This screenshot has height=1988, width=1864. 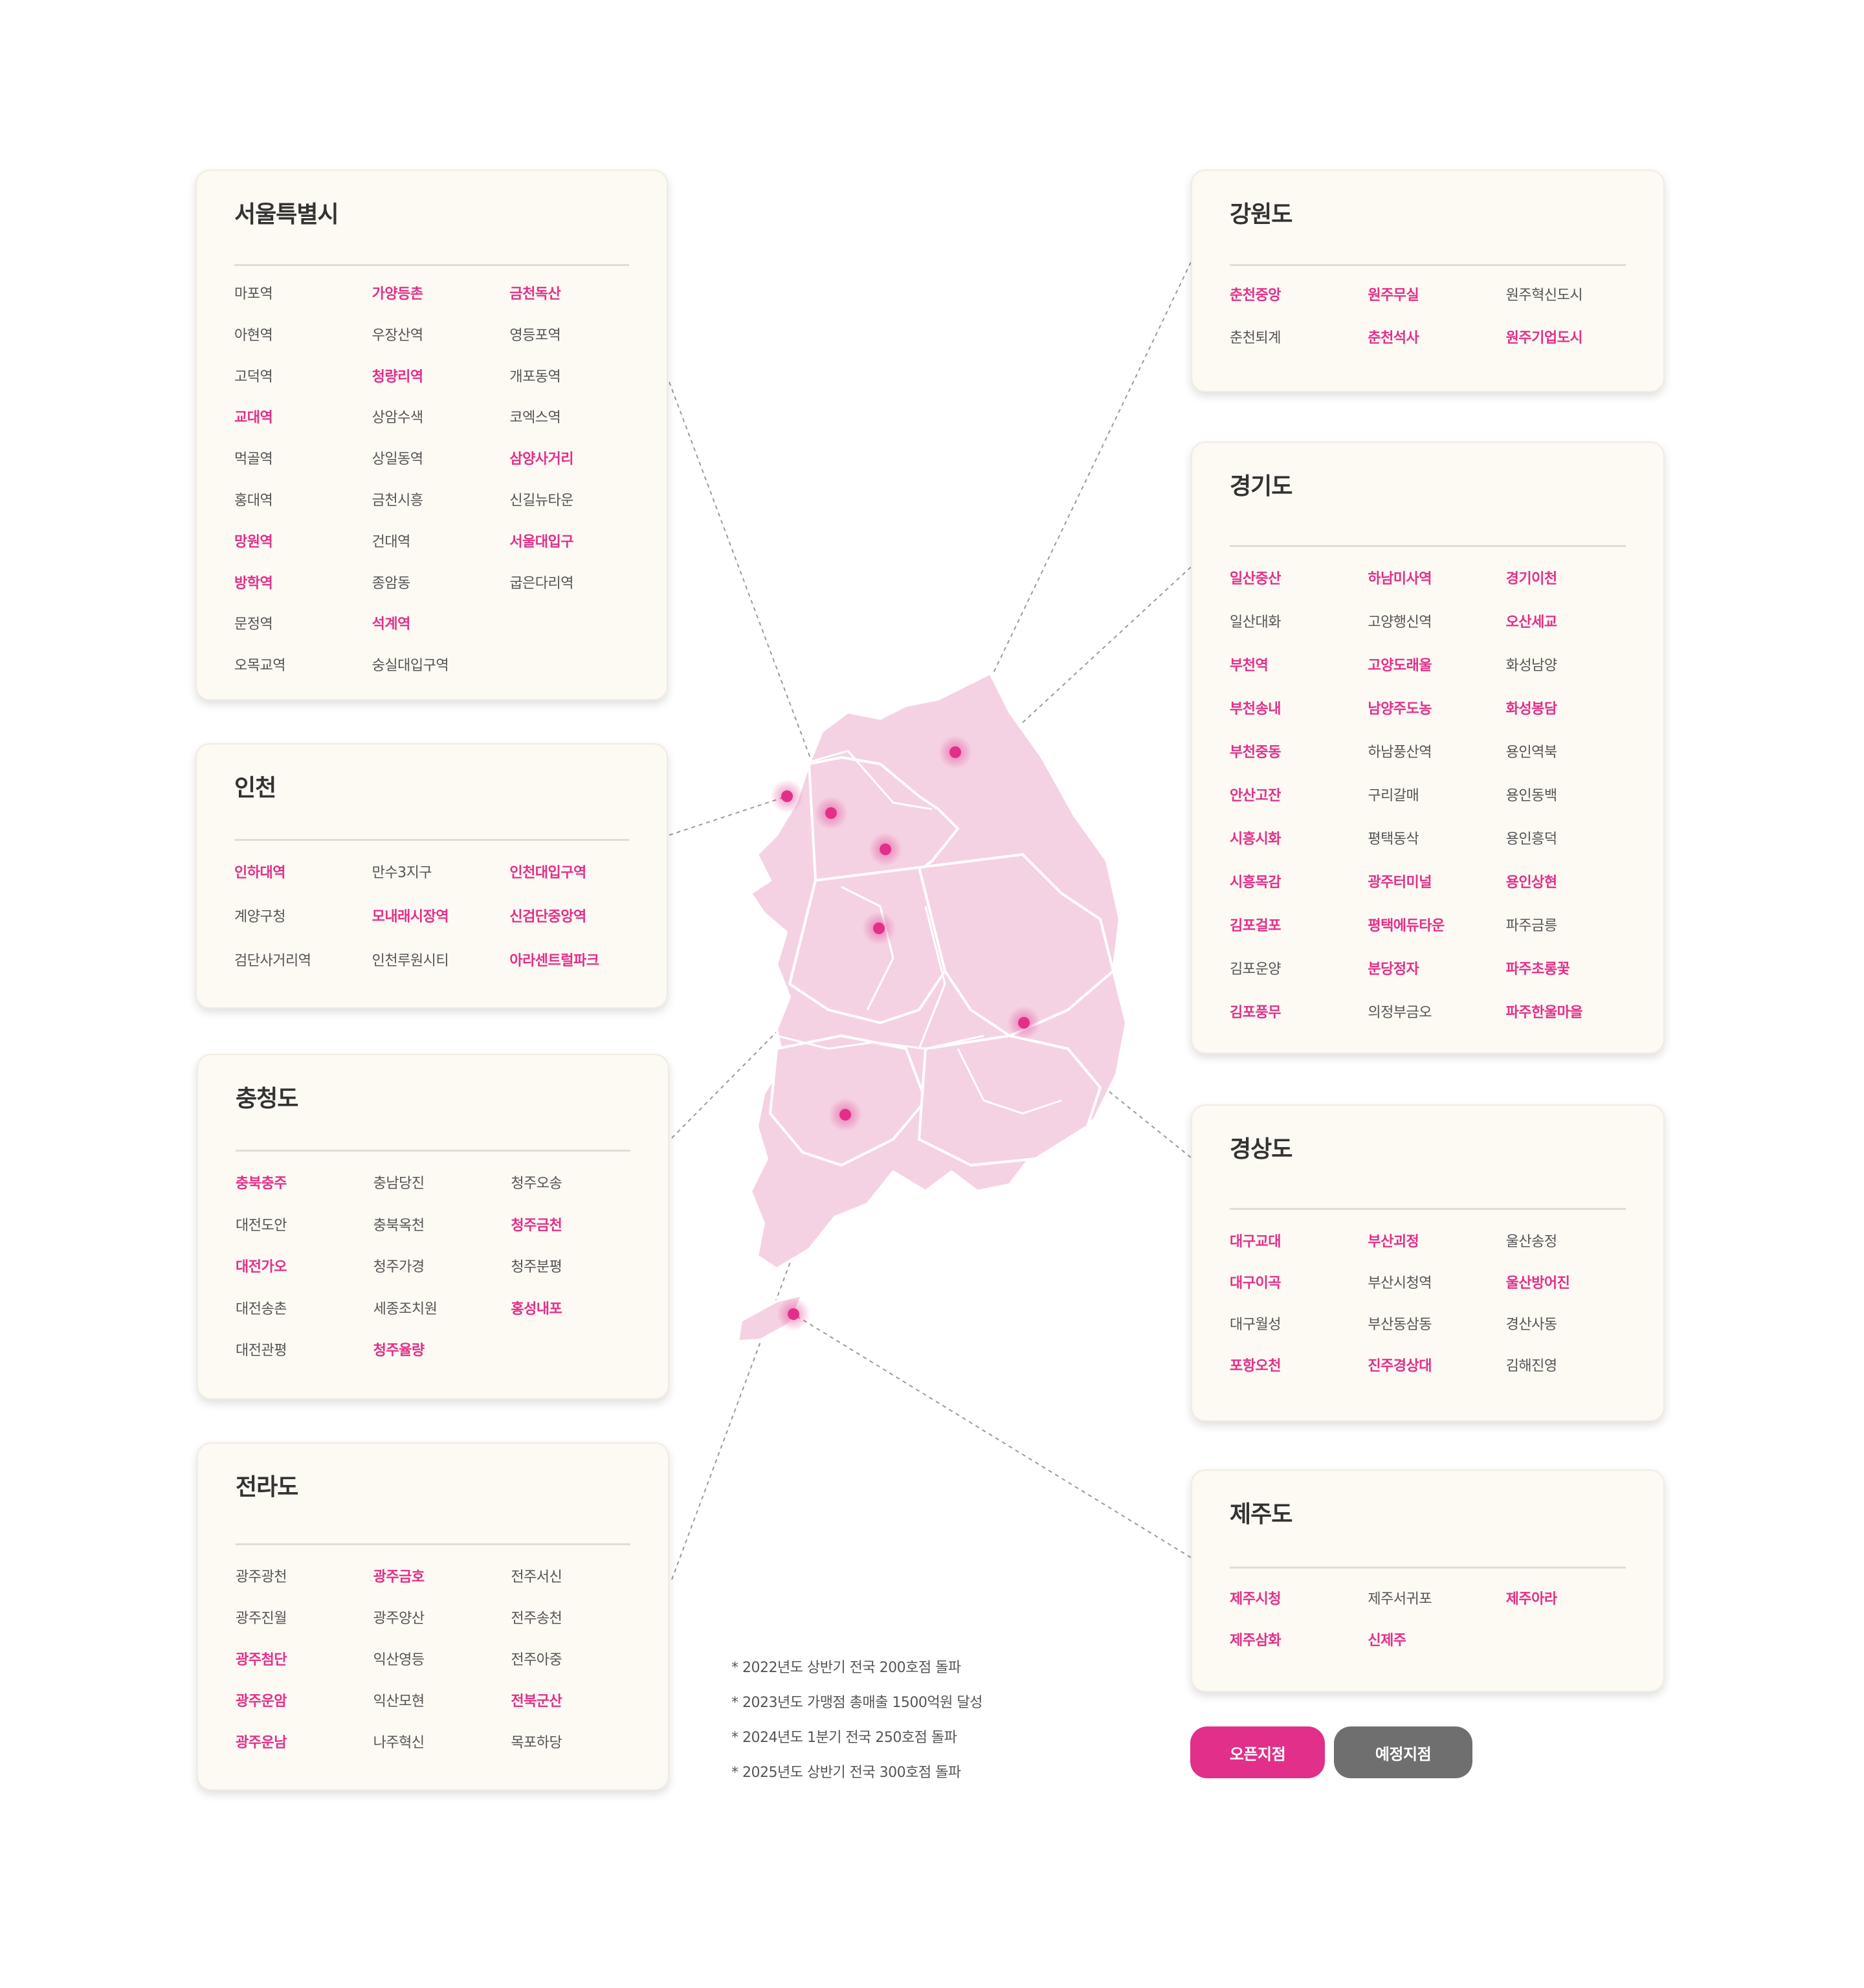 I want to click on store-open: 파주한울마을, so click(x=1575, y=1022).